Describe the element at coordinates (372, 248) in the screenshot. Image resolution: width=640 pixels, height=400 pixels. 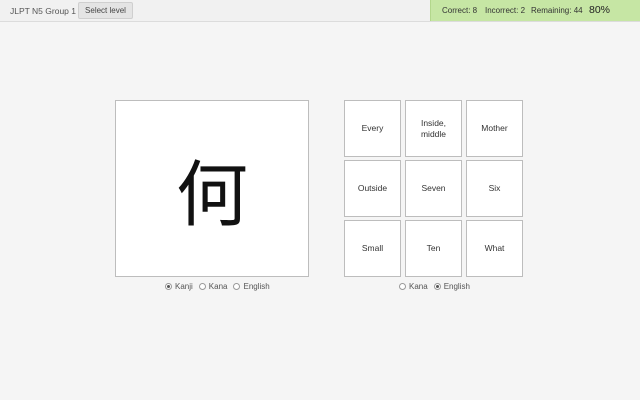
I see `answer-choice: Small` at that location.